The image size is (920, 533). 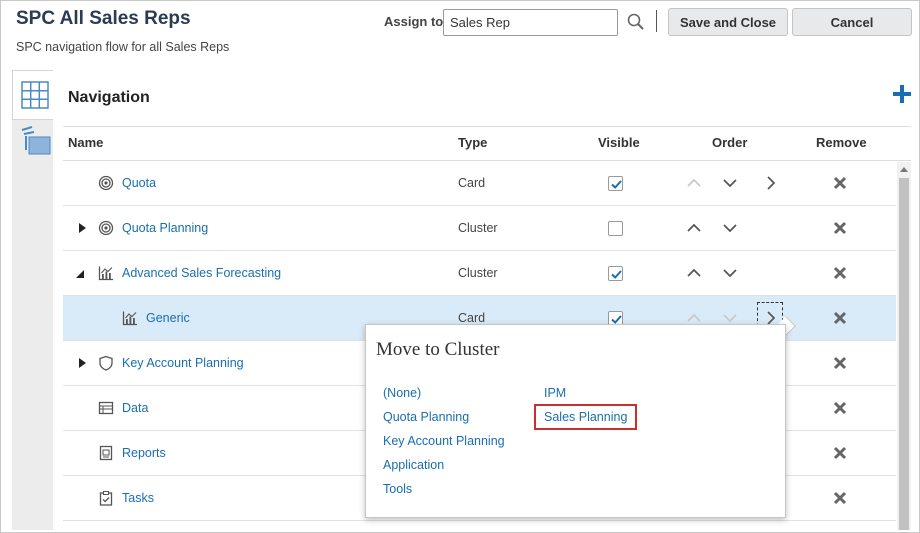 I want to click on row-name-link: Quota, so click(x=139, y=183).